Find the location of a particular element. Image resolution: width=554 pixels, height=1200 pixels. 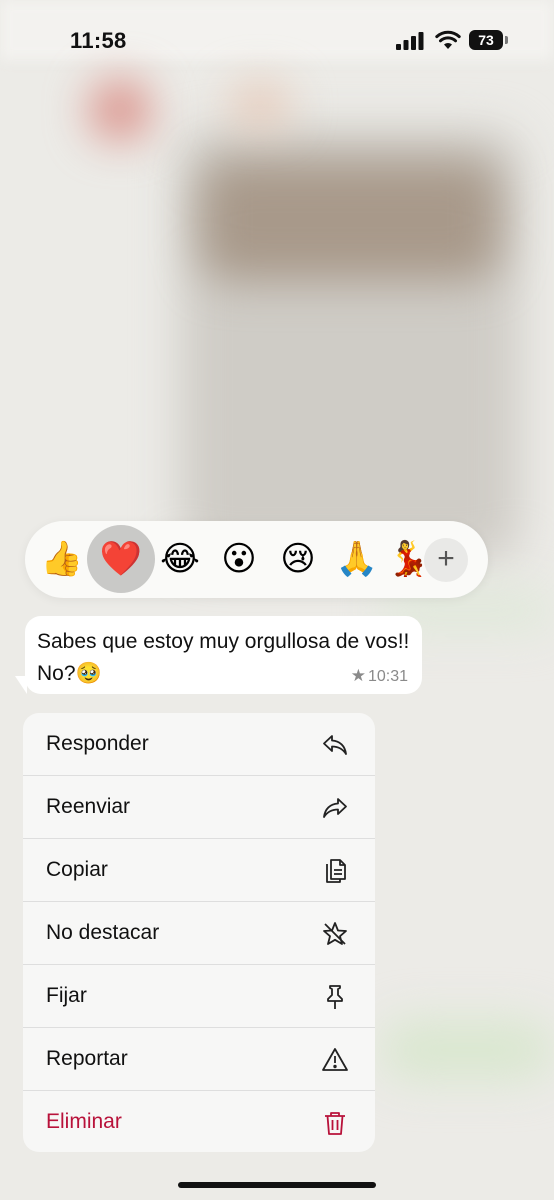

starred-icon: ★ is located at coordinates (358, 675).